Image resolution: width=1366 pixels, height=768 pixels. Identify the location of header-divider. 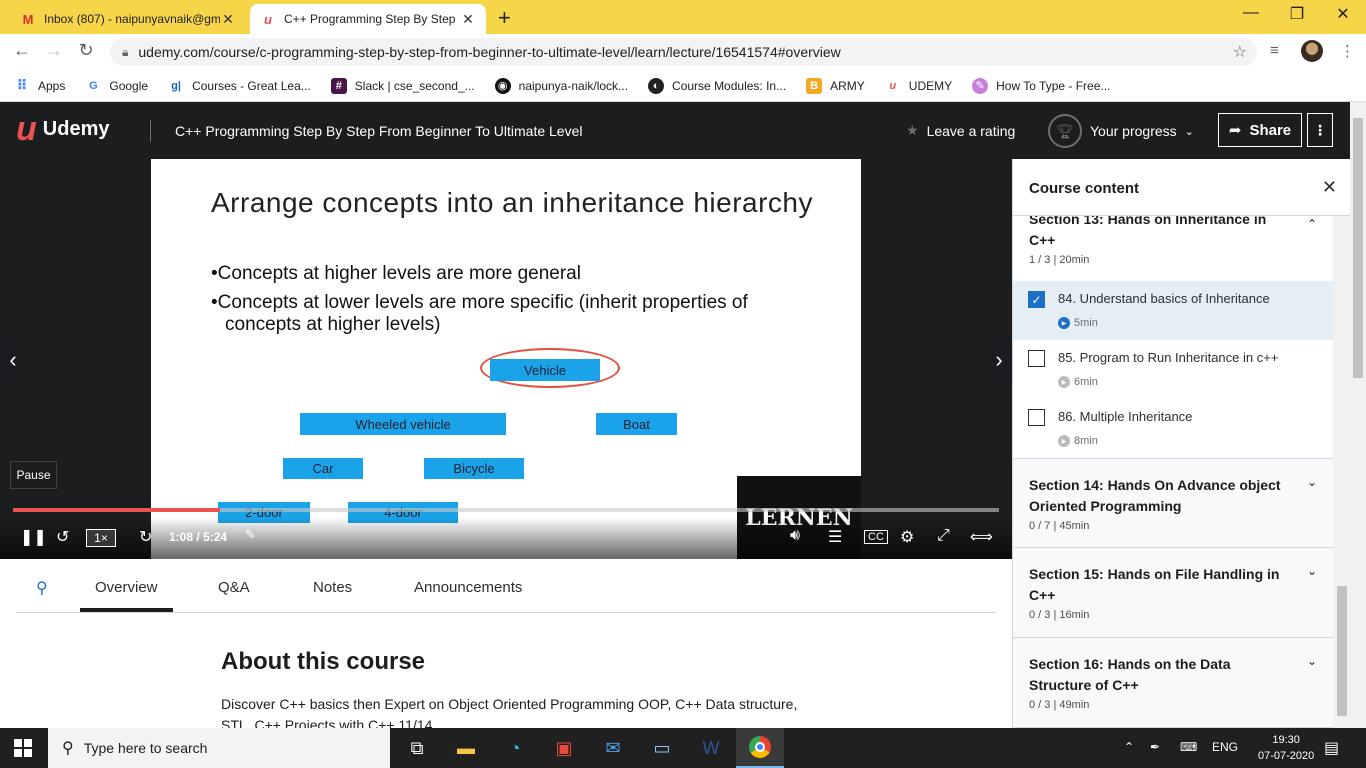
(150, 131).